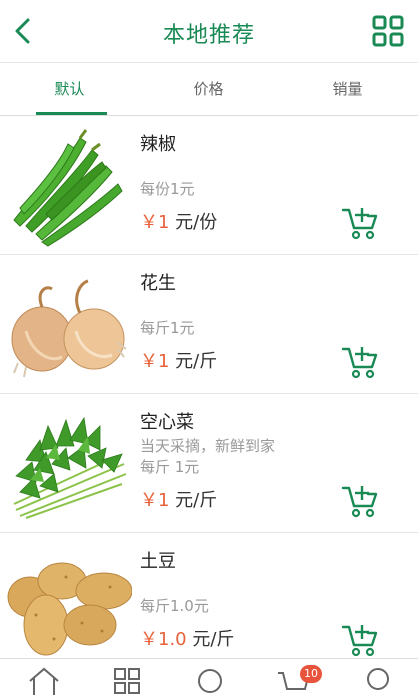  I want to click on price-value: 1.0, so click(172, 639).